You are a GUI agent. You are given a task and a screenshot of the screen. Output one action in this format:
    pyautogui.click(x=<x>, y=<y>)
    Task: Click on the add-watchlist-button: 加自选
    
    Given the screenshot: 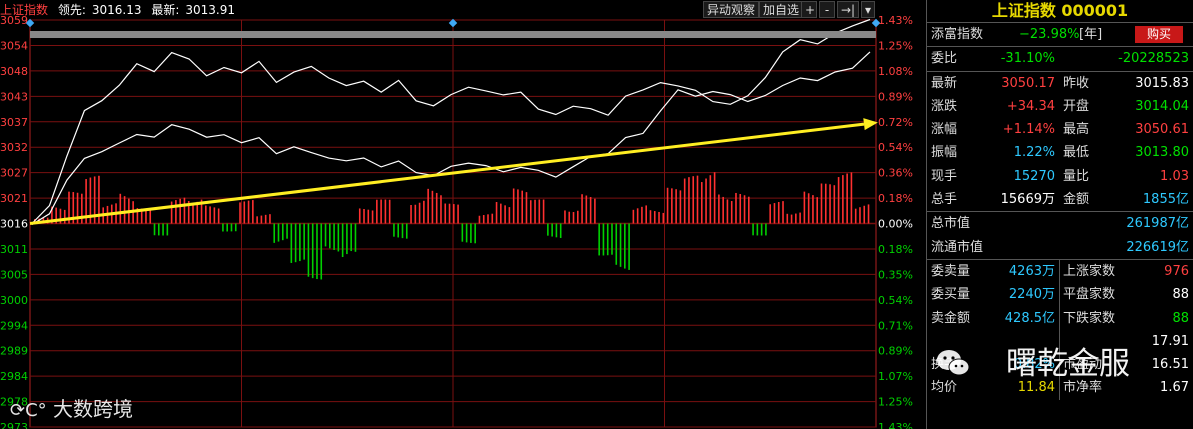 What is the action you would take?
    pyautogui.click(x=781, y=9)
    